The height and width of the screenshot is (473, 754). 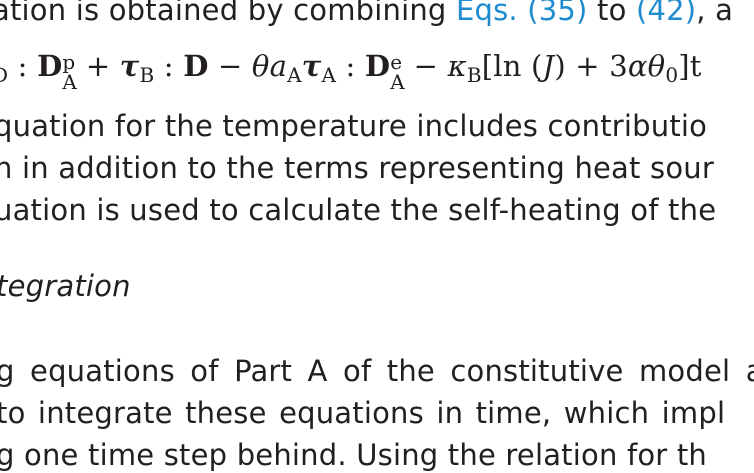 What do you see at coordinates (457, 66) in the screenshot?
I see `kappa-symbol: κ` at bounding box center [457, 66].